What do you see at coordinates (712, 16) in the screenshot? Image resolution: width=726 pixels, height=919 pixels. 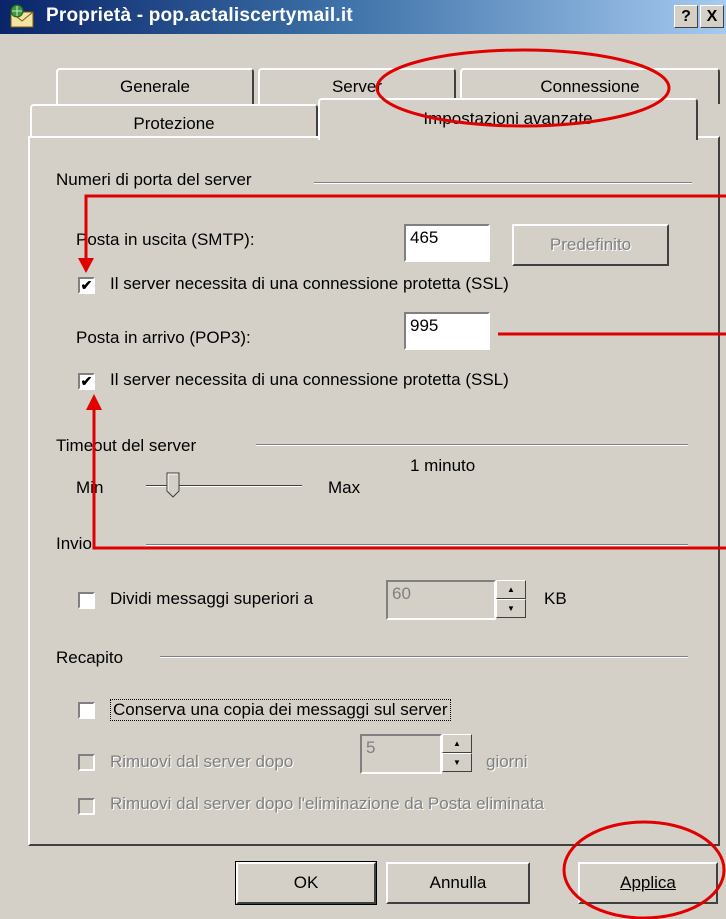 I see `close-button: X` at bounding box center [712, 16].